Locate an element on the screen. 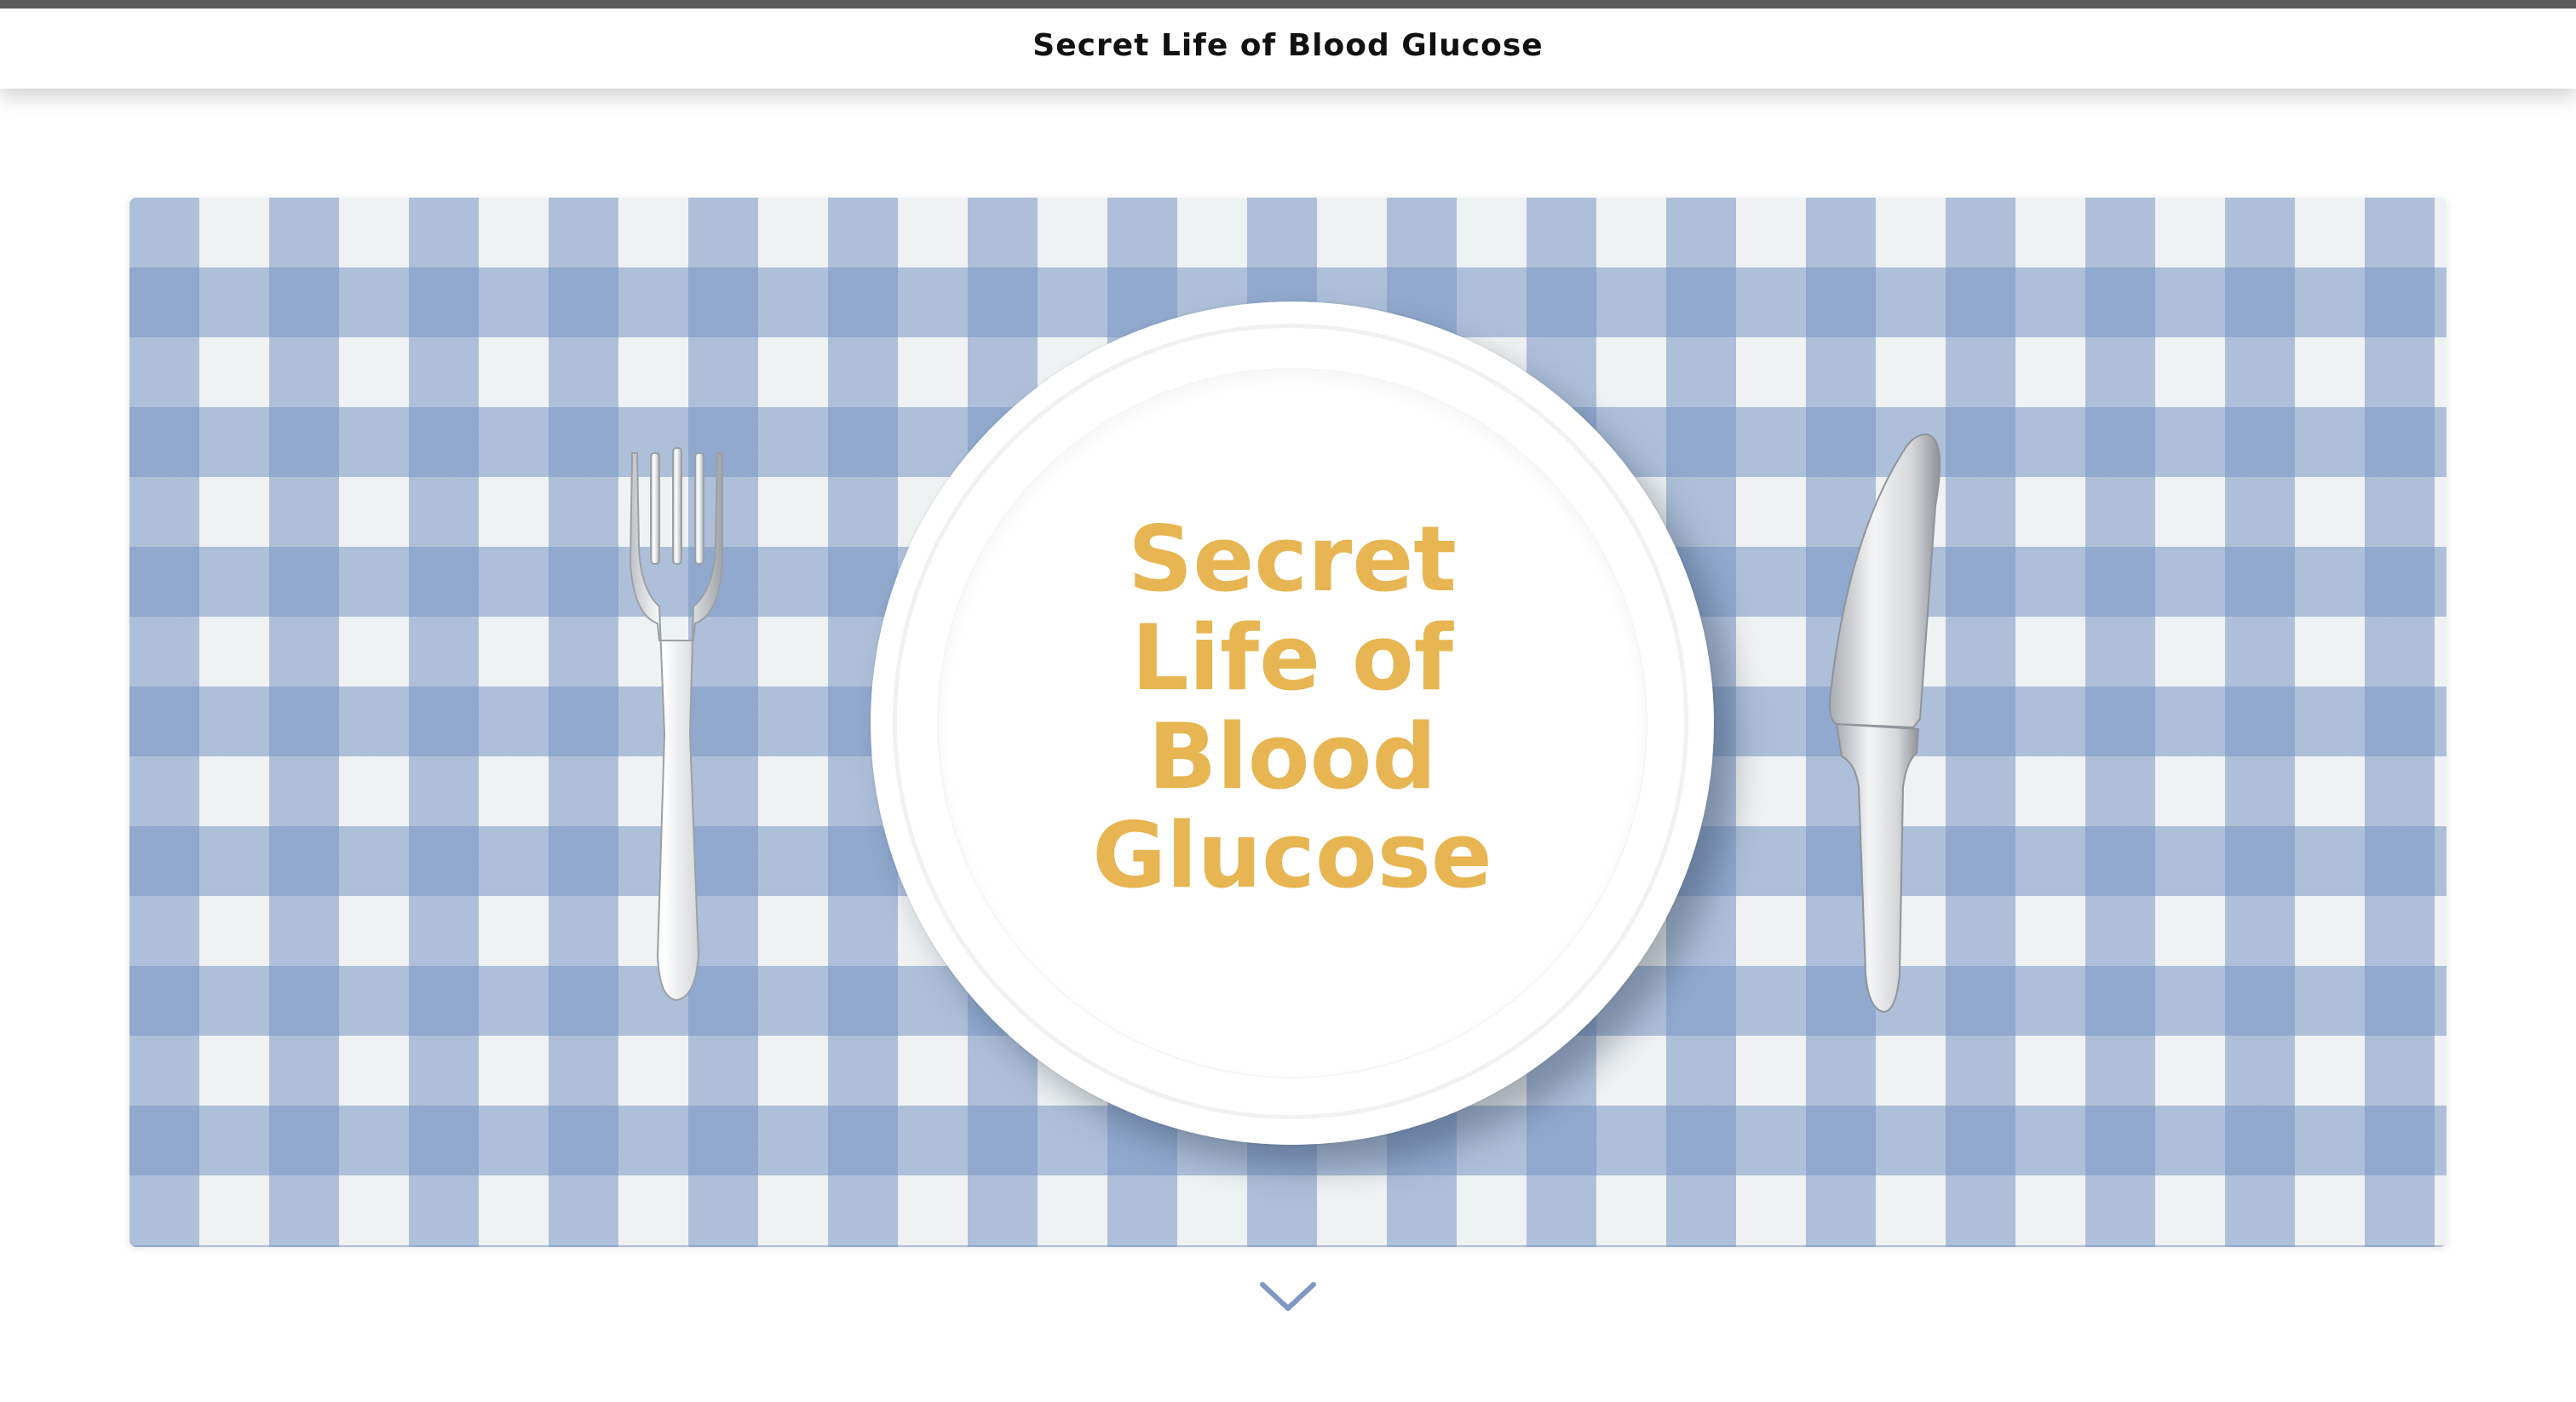  top-nav-bar: Secret Life of Blood Glucose is located at coordinates (1288, 44).